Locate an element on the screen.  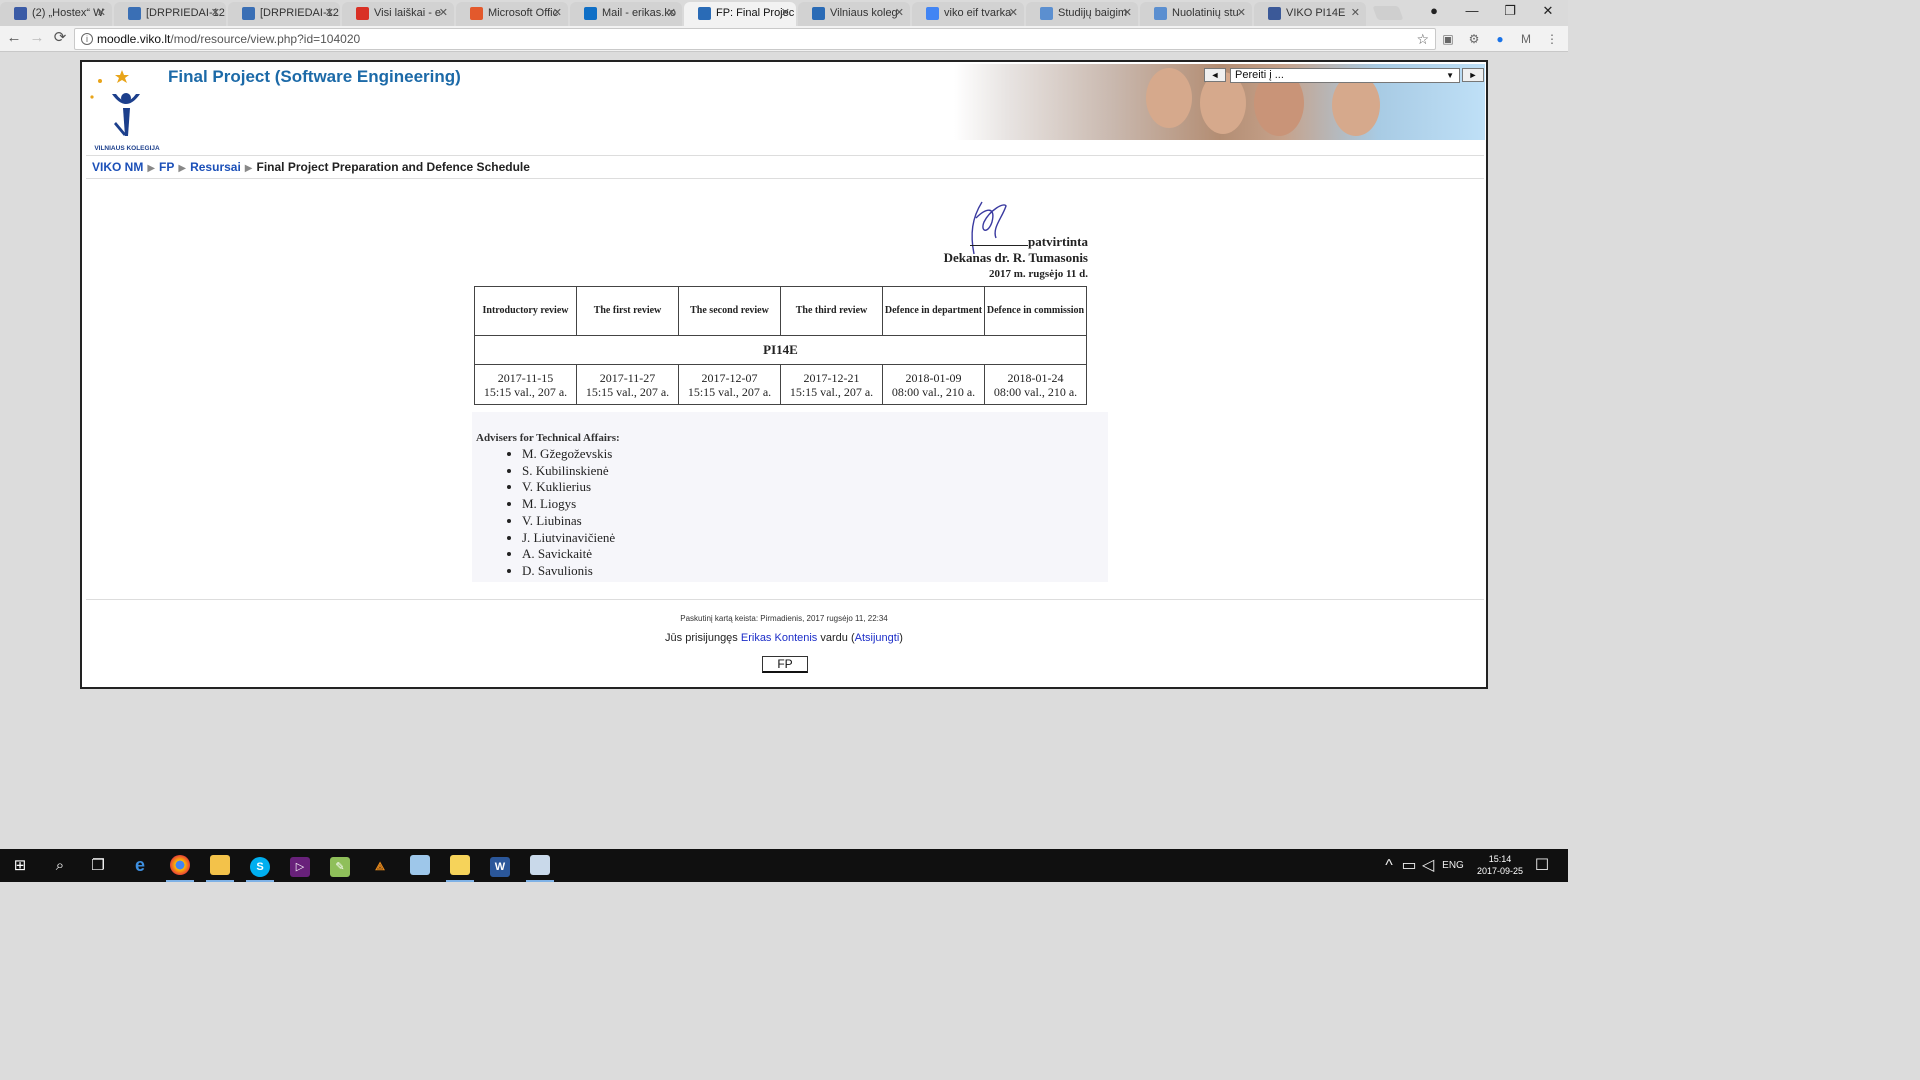
browser-tab: Nuolatinių stu ✕ is located at coordinates (1196, 14).